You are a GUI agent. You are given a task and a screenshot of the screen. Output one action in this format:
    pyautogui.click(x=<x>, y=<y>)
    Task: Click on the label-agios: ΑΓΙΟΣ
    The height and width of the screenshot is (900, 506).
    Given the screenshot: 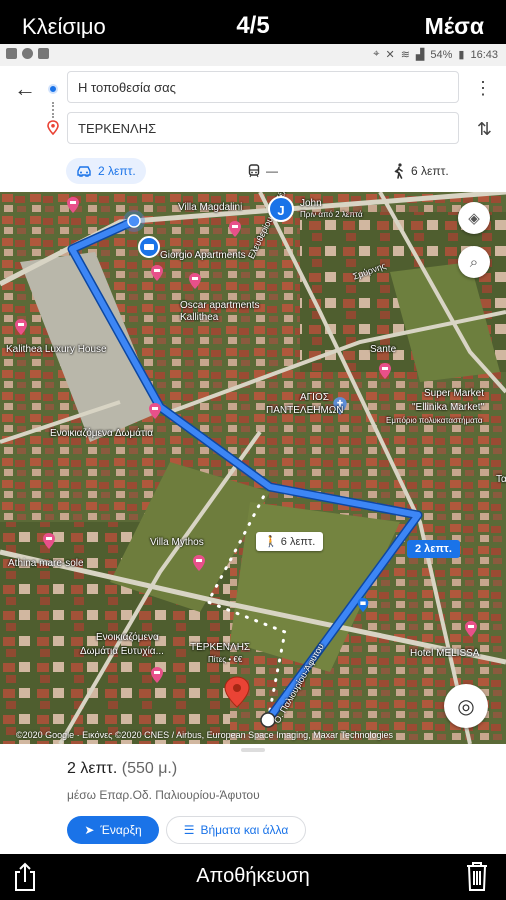 What is the action you would take?
    pyautogui.click(x=314, y=397)
    